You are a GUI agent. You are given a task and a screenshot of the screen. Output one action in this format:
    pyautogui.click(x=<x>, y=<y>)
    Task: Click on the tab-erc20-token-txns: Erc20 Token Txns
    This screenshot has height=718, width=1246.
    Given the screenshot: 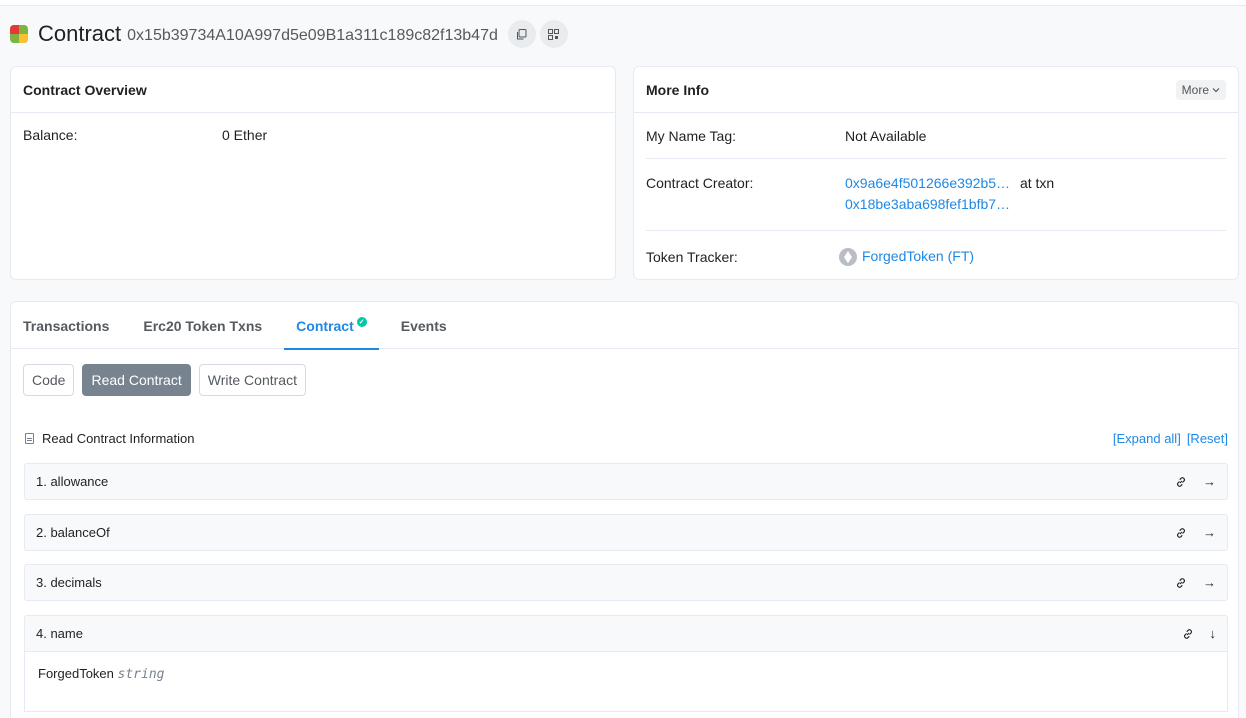 What is the action you would take?
    pyautogui.click(x=202, y=325)
    